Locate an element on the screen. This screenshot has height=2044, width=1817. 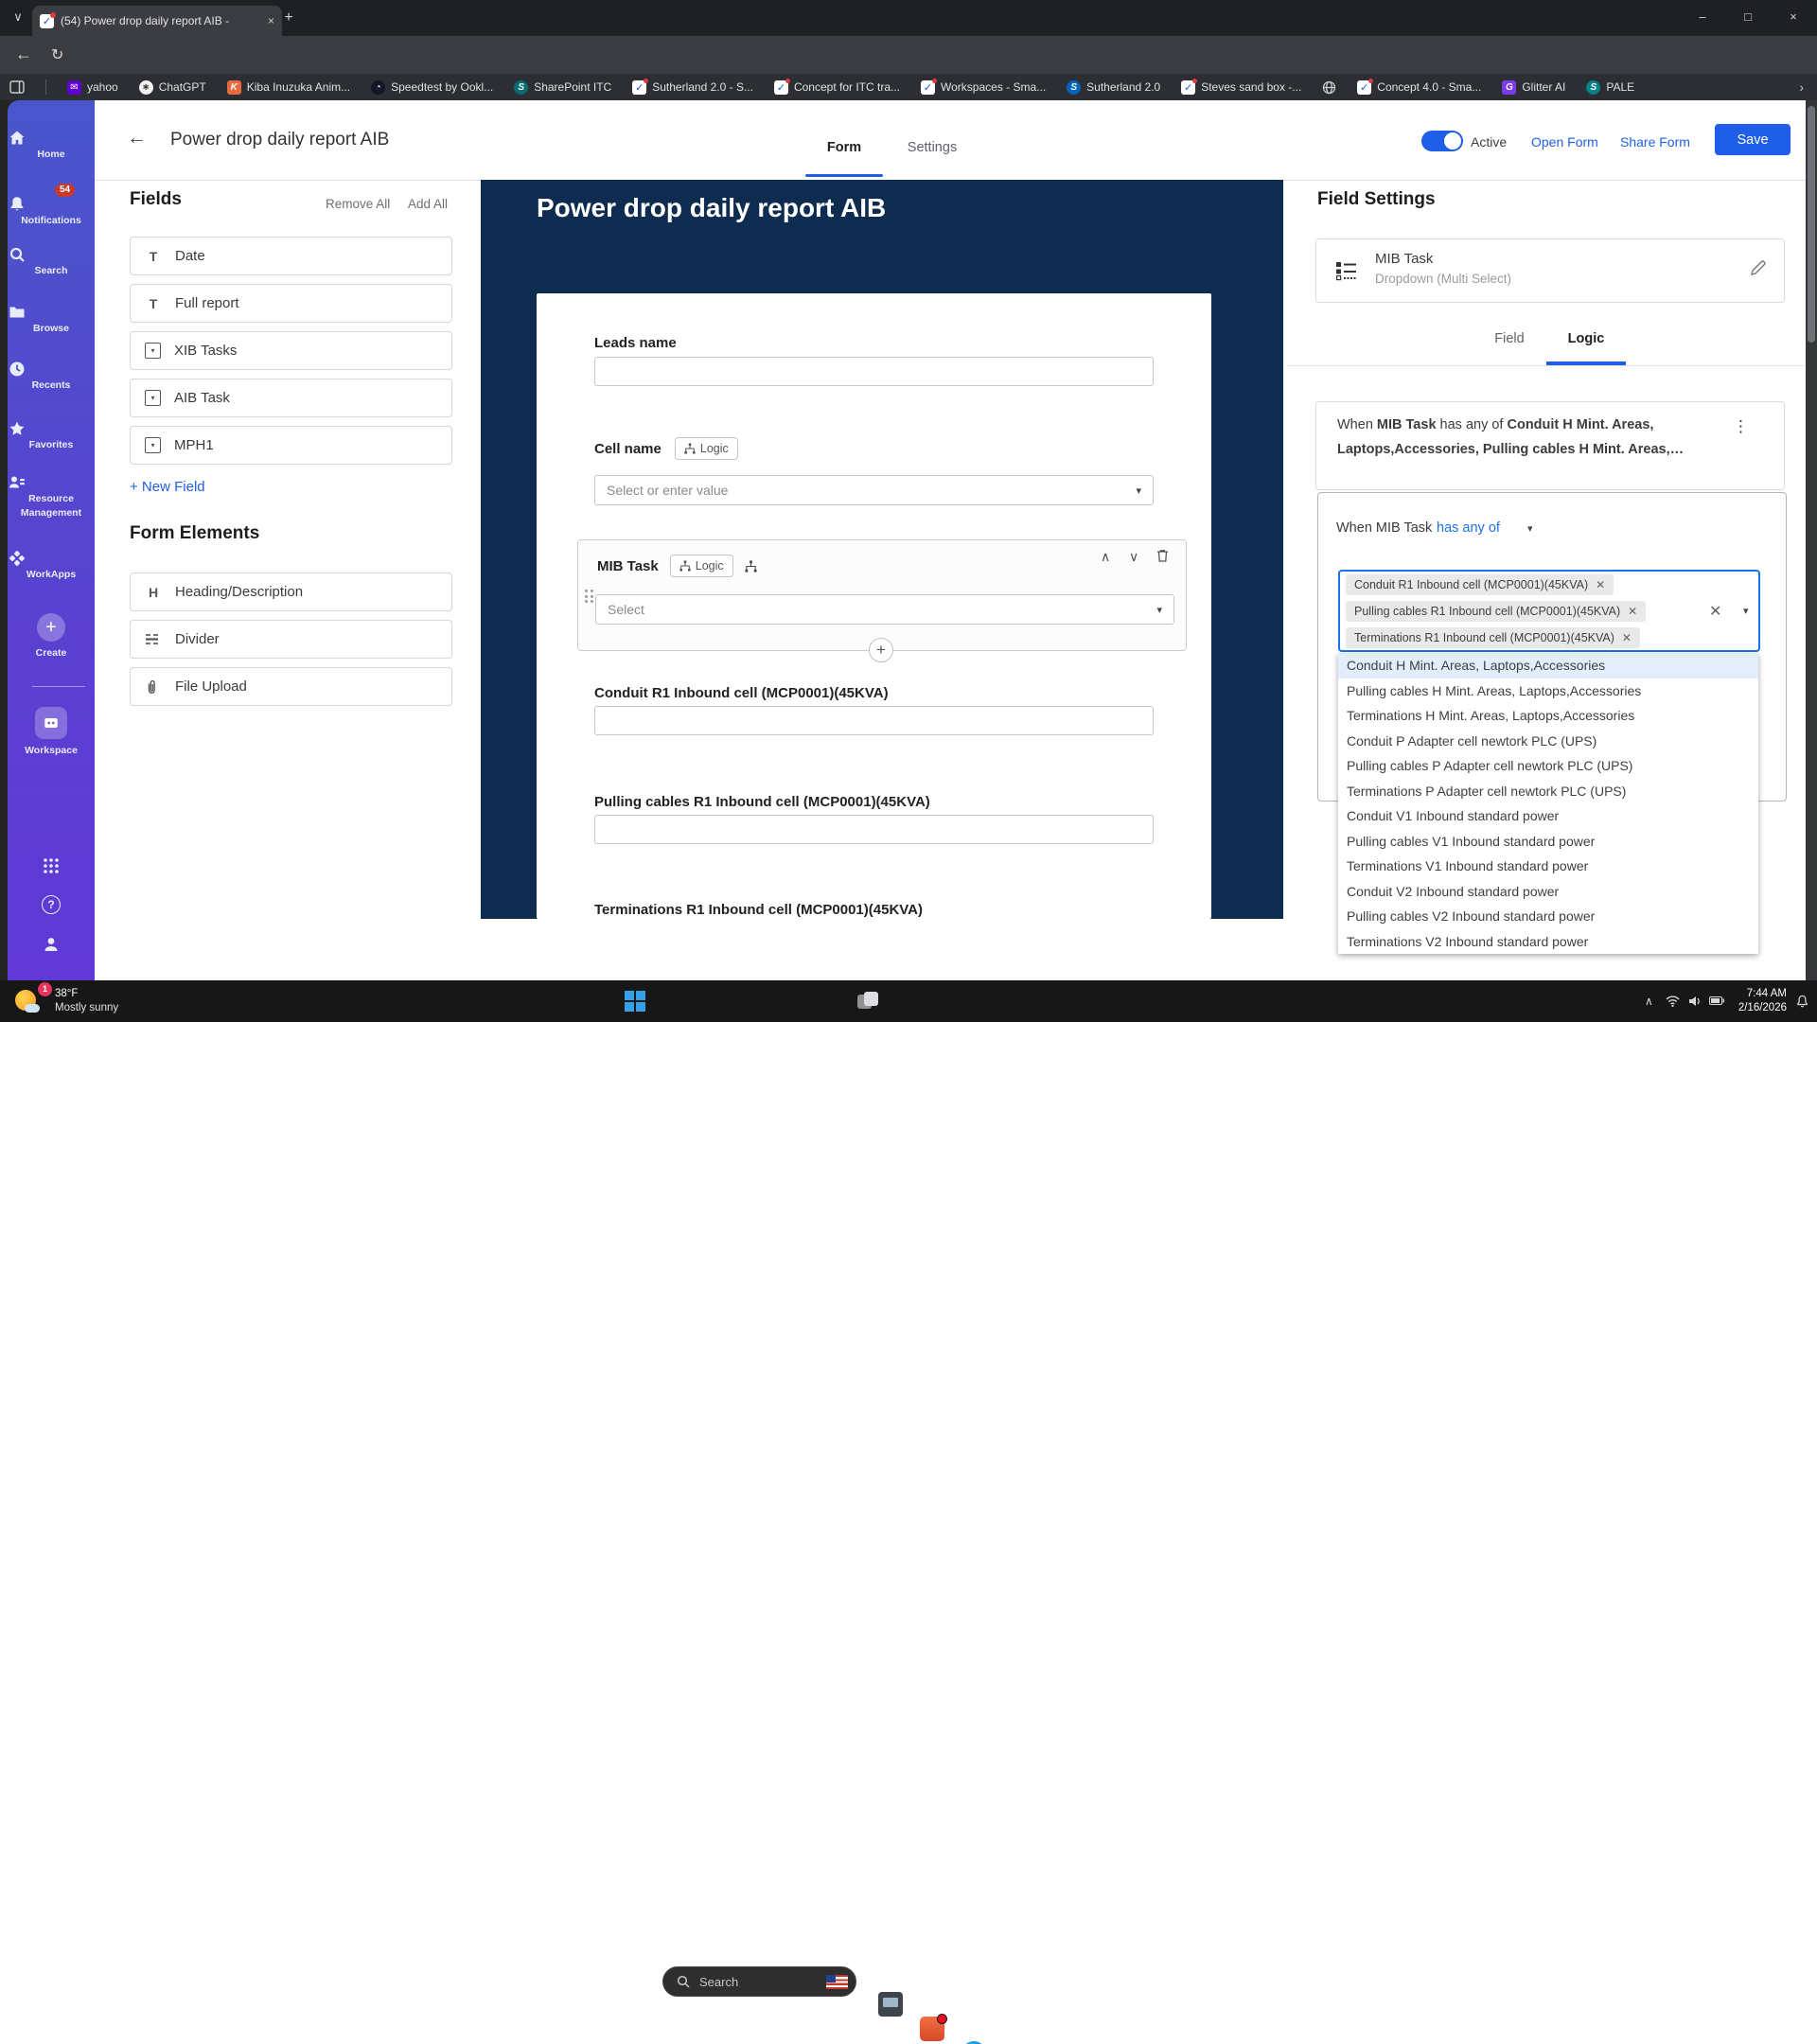
tab-settings: Settings is located at coordinates (932, 147).